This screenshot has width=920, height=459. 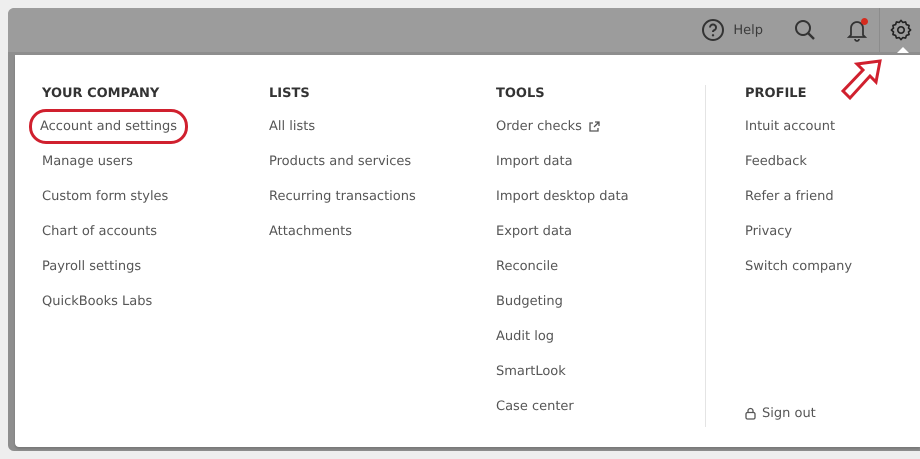 What do you see at coordinates (105, 196) in the screenshot?
I see `menu-link: Custom form styles` at bounding box center [105, 196].